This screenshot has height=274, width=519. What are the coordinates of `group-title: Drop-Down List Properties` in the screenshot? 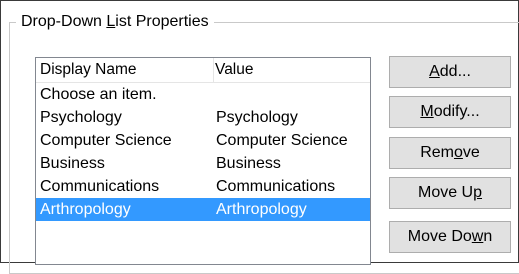 It's located at (115, 22).